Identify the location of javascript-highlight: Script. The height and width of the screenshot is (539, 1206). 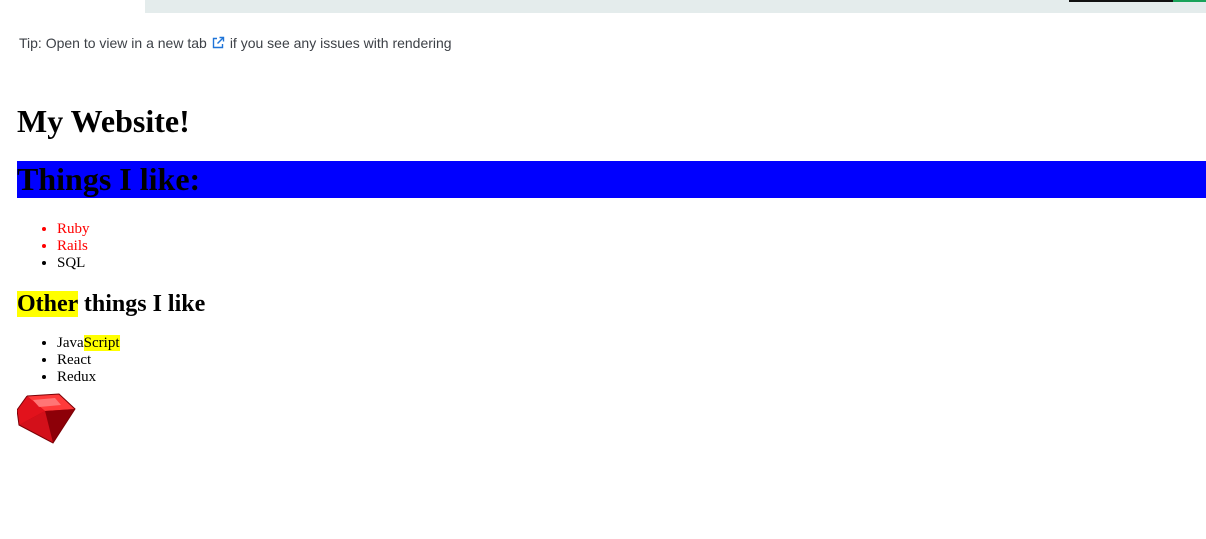
(101, 343).